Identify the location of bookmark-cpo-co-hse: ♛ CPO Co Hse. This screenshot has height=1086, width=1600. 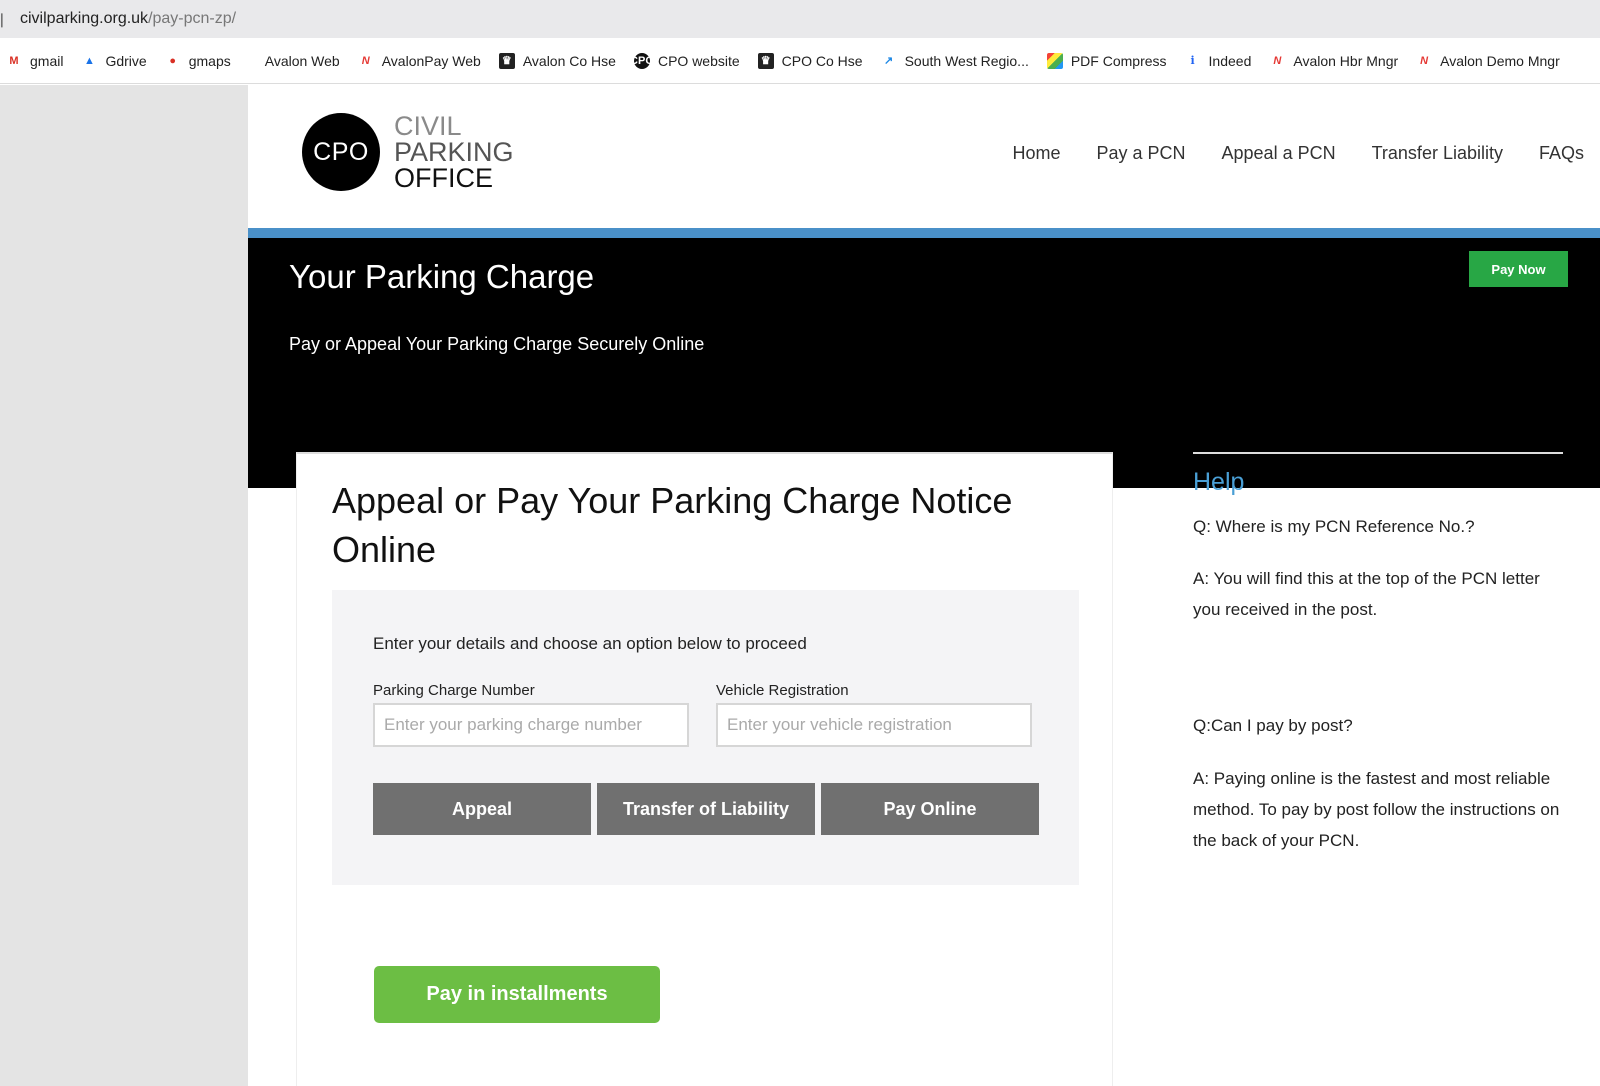
(810, 60).